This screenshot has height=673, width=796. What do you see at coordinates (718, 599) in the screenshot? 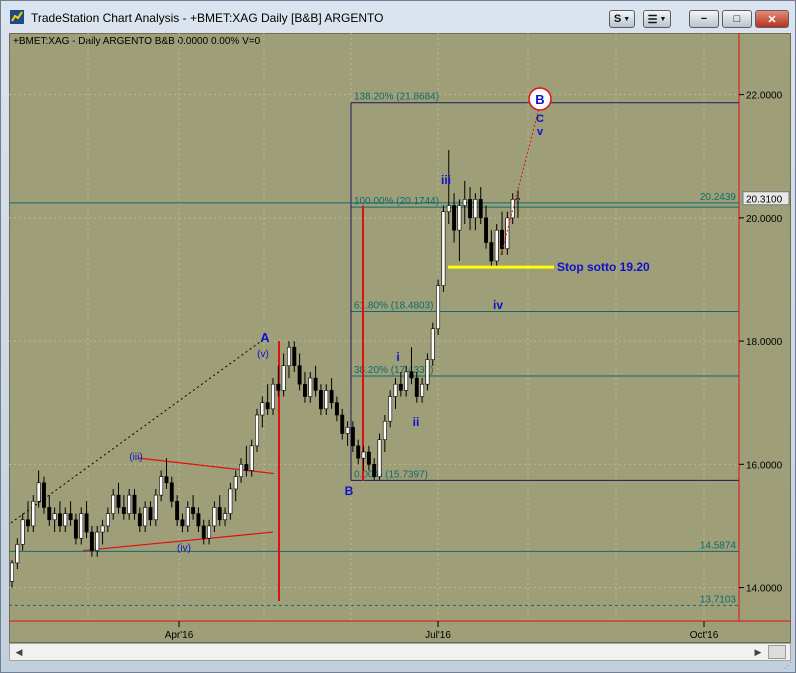
I see `level-label: 13.7103` at bounding box center [718, 599].